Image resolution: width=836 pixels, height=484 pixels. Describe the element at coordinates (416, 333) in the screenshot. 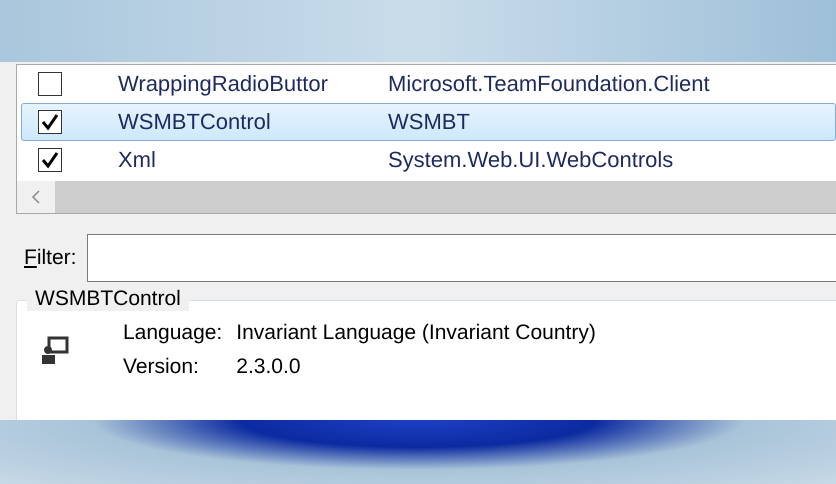

I see `field-value: Invariant Language (Invariant Country)` at that location.